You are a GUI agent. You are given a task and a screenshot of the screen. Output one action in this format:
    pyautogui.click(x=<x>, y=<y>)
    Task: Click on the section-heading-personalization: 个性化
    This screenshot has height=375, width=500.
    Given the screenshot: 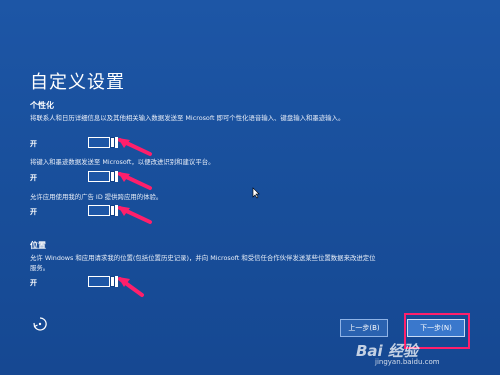 What is the action you would take?
    pyautogui.click(x=42, y=105)
    